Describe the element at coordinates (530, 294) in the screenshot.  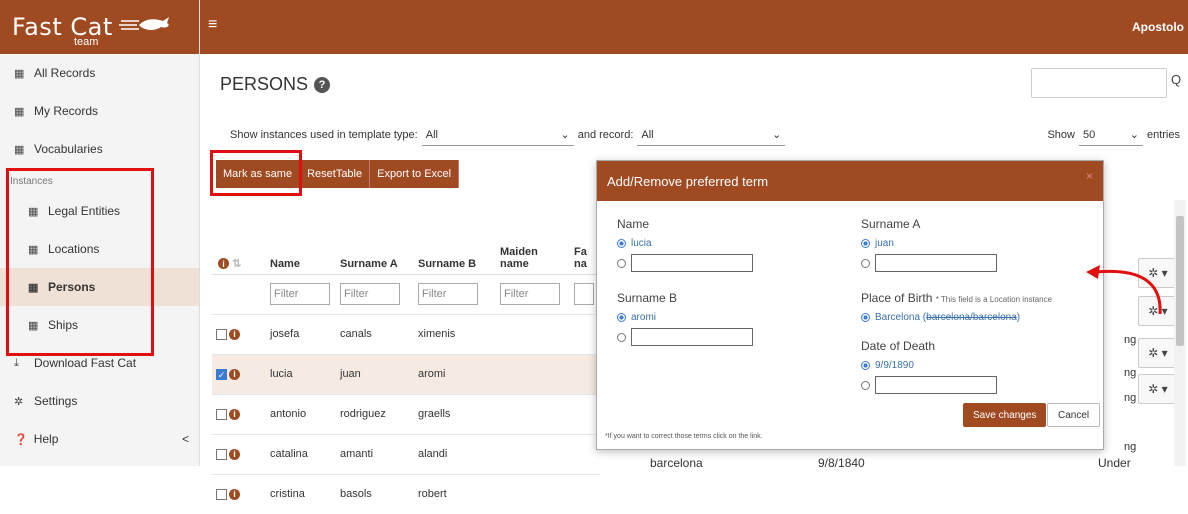
I see `filter-input-maiden-name: Filter` at that location.